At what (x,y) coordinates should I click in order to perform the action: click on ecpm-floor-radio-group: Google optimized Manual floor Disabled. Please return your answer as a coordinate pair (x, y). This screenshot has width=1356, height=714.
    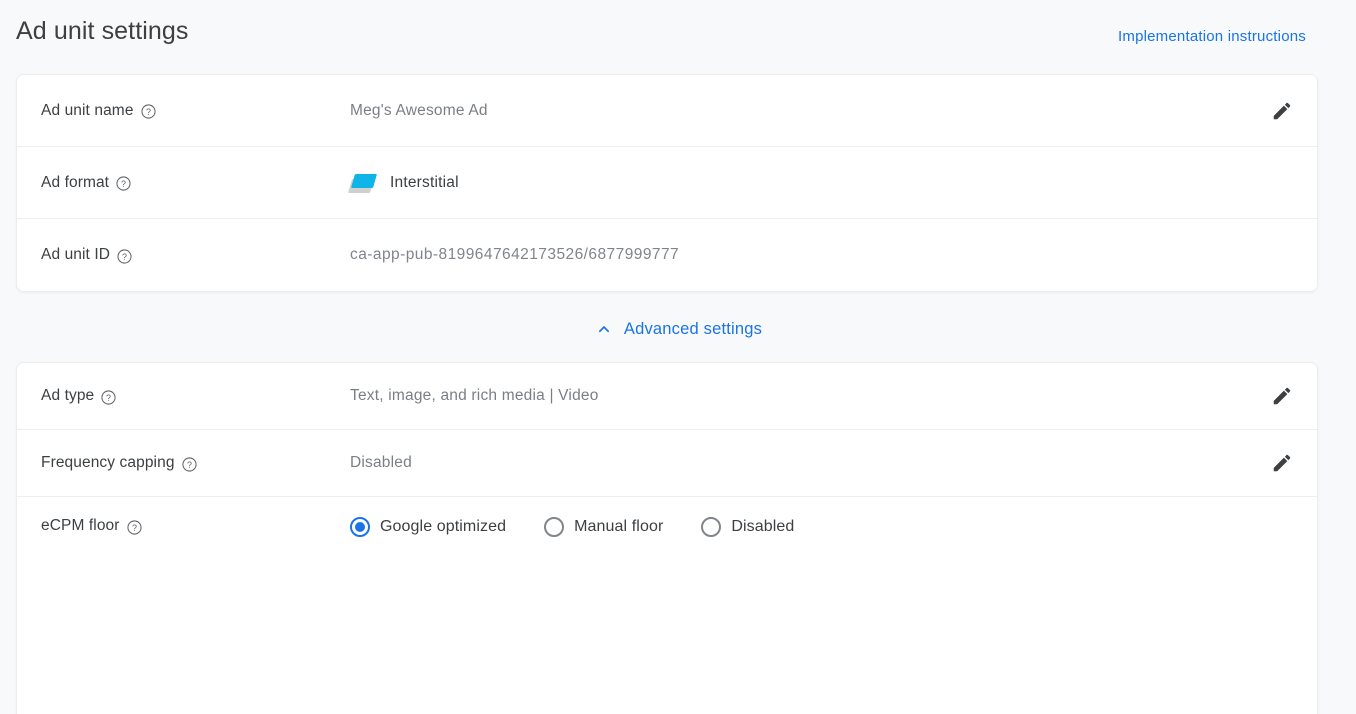
    Looking at the image, I should click on (572, 527).